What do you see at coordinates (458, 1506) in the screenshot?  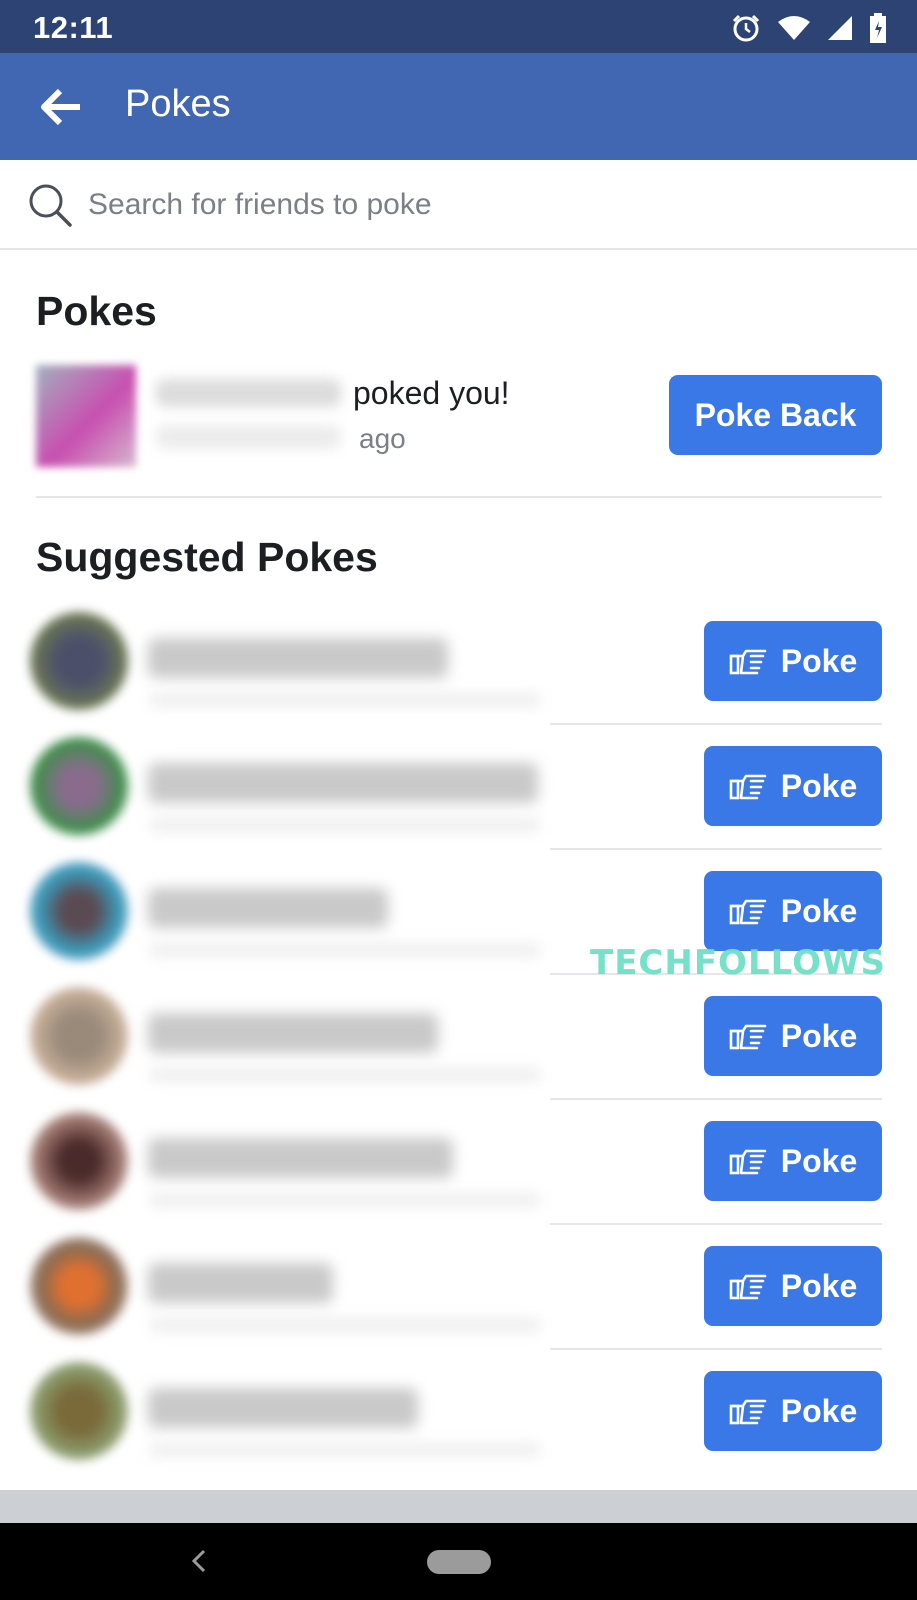 I see `footer-strip` at bounding box center [458, 1506].